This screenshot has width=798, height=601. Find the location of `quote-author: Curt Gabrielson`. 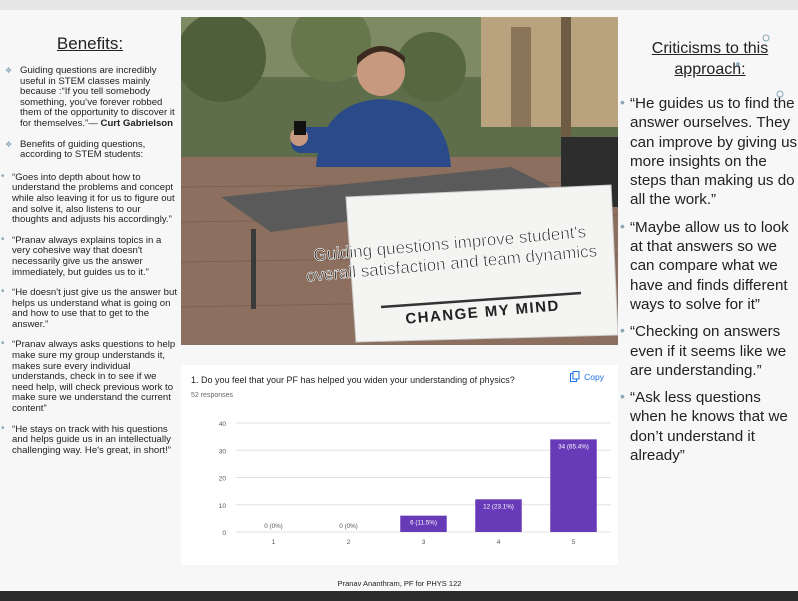

quote-author: Curt Gabrielson is located at coordinates (137, 123).